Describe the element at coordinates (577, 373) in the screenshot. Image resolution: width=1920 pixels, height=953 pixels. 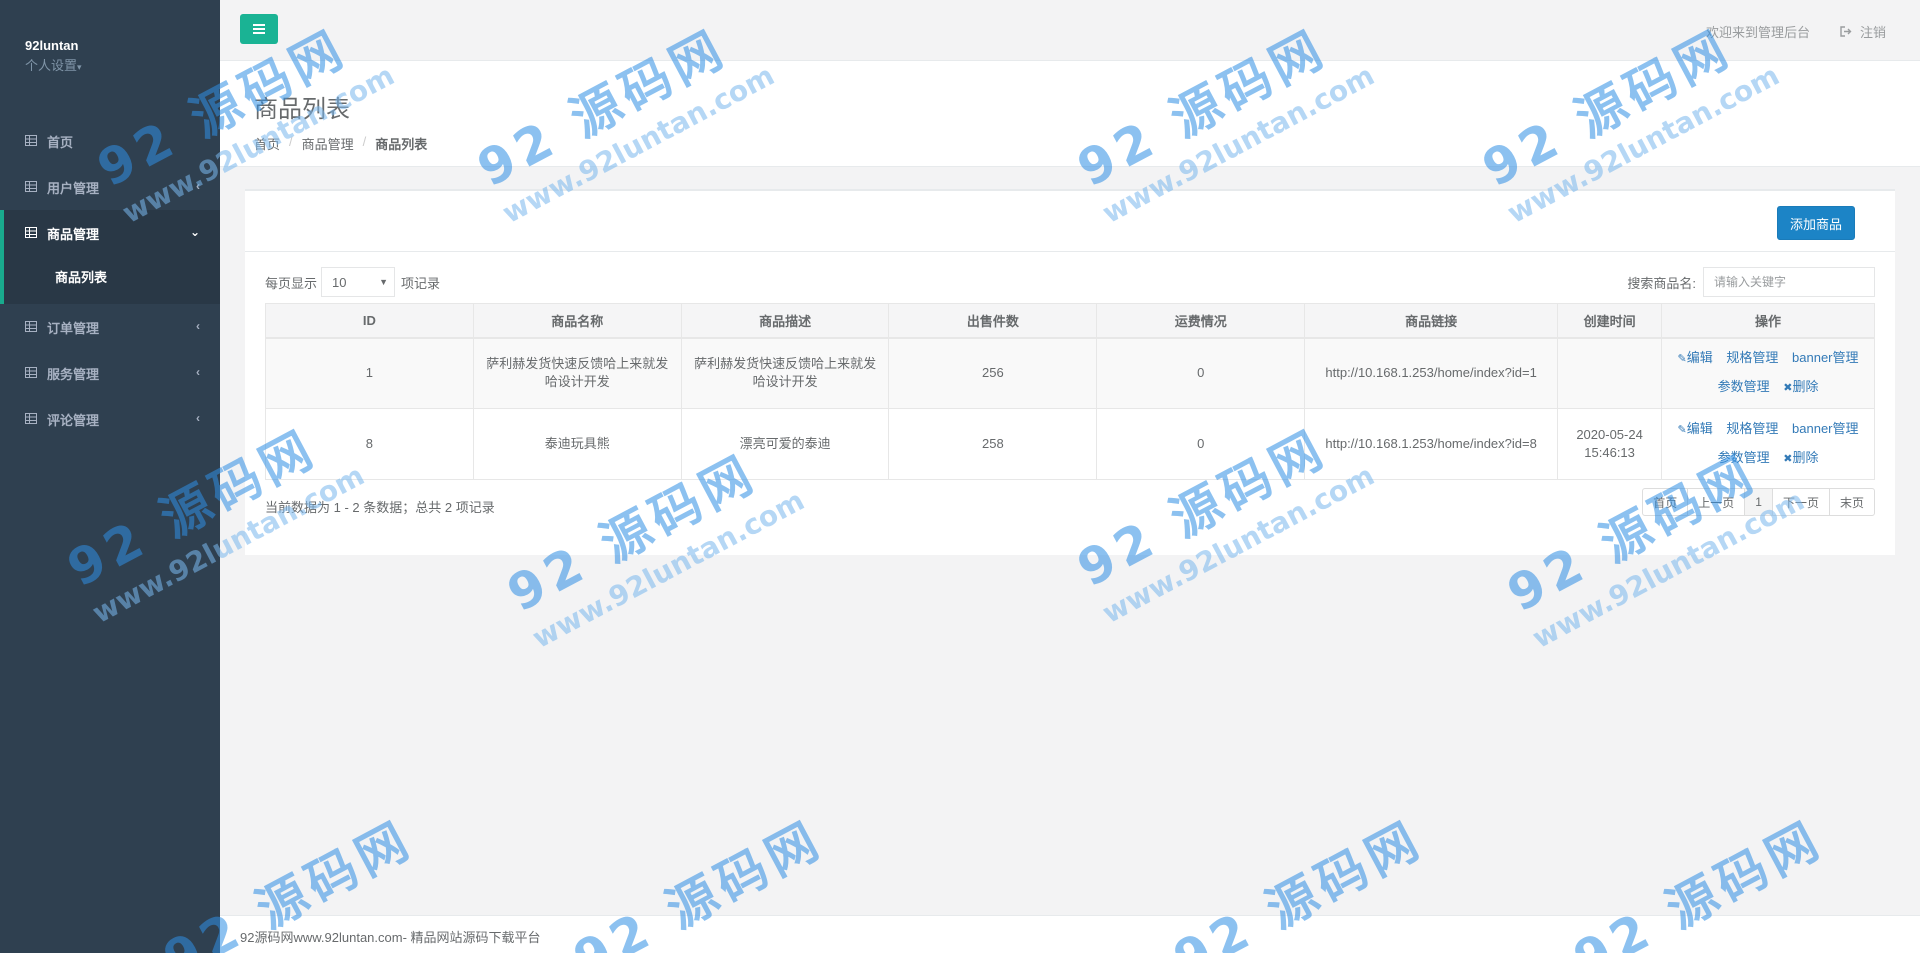
I see `cell-name: 萨利赫发货快速反馈哈上来就发哈设计开发` at that location.